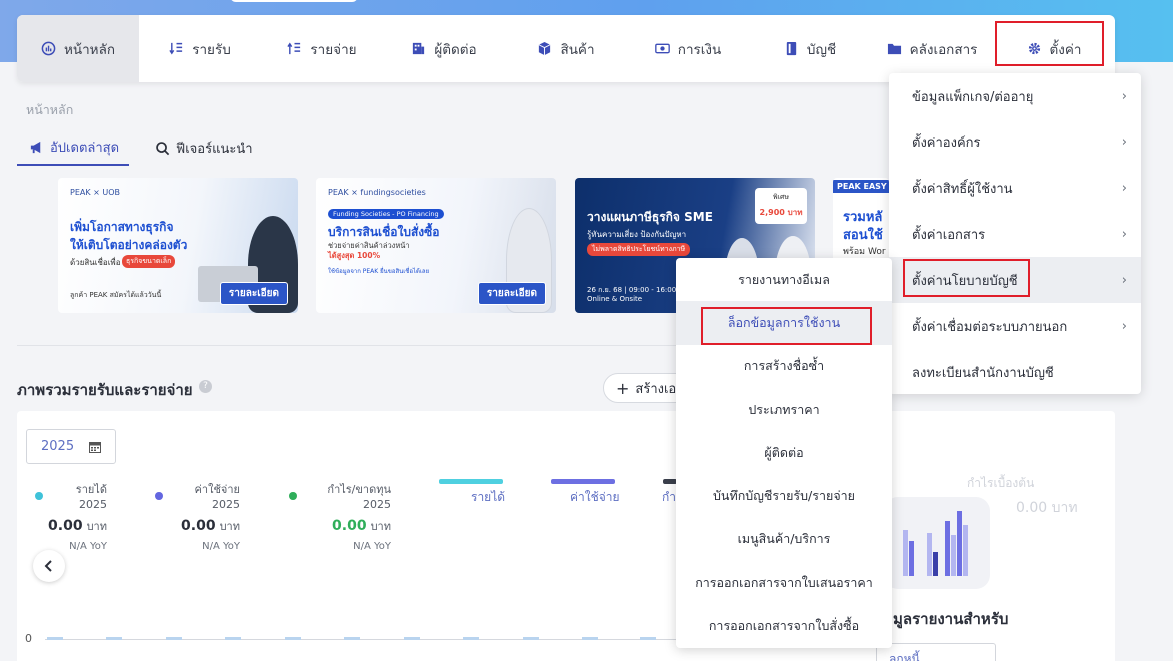 The width and height of the screenshot is (1173, 661). What do you see at coordinates (159, 495) in the screenshot?
I see `expense-dot` at bounding box center [159, 495].